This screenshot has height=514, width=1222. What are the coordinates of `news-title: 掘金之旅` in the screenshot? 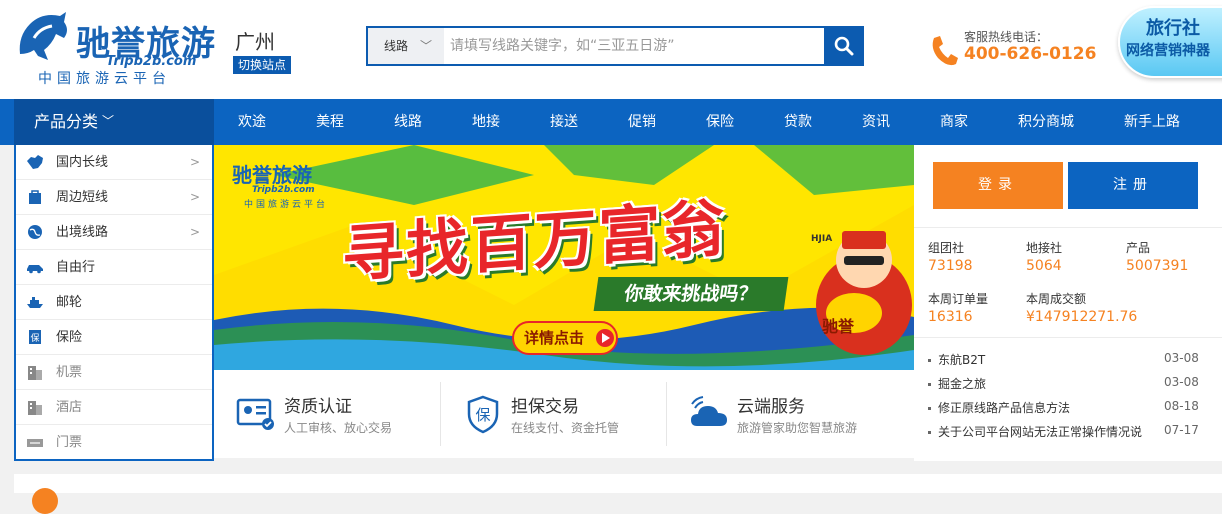 It's located at (962, 384).